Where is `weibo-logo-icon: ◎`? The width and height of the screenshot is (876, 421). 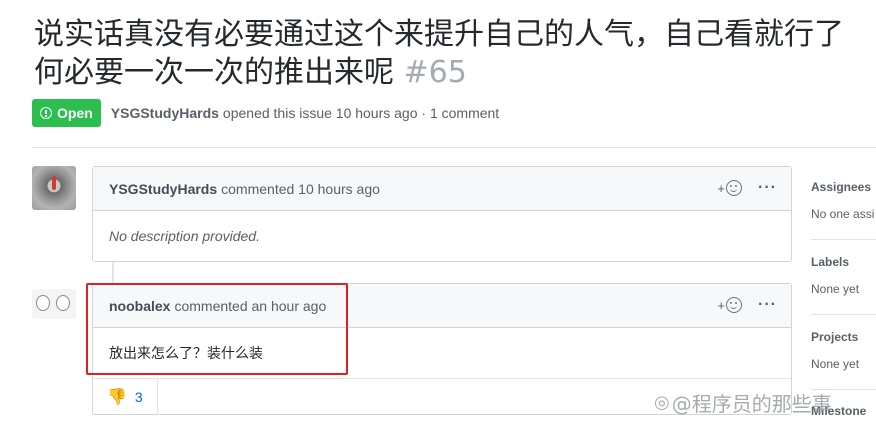
weibo-logo-icon: ◎ is located at coordinates (662, 402).